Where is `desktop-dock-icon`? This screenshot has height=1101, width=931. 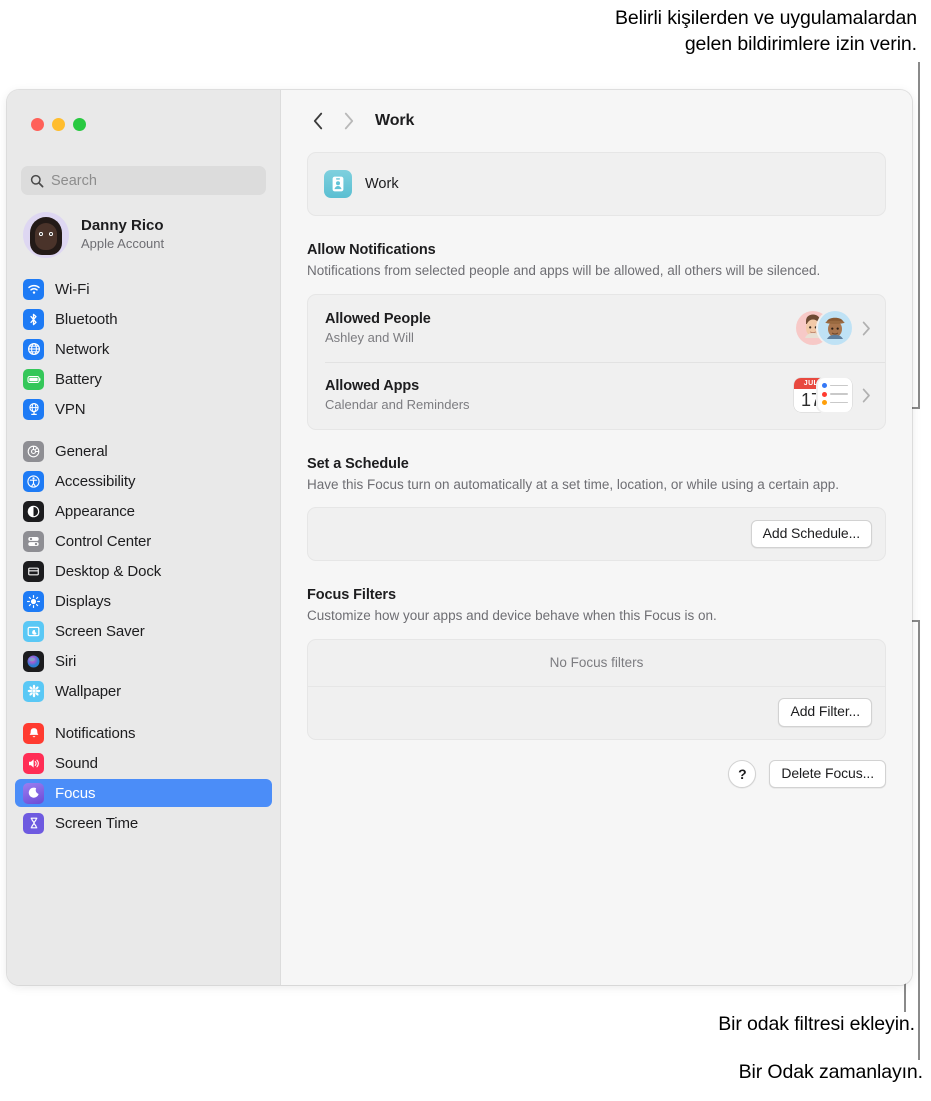
desktop-dock-icon is located at coordinates (33, 571).